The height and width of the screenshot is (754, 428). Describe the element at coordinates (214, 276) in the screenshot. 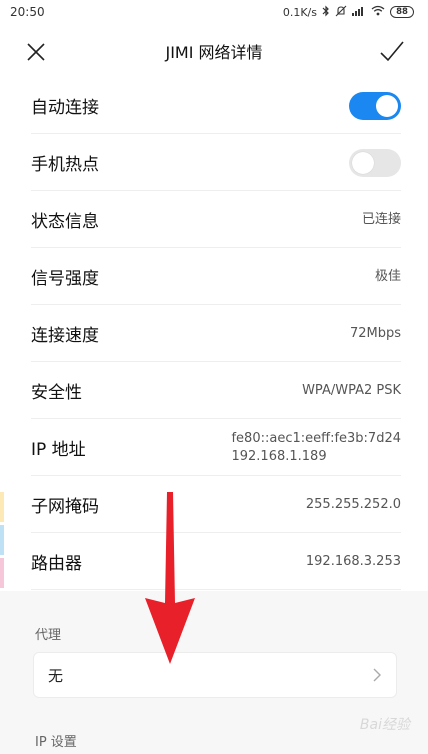

I see `row-signal: 信号强度 极佳` at that location.